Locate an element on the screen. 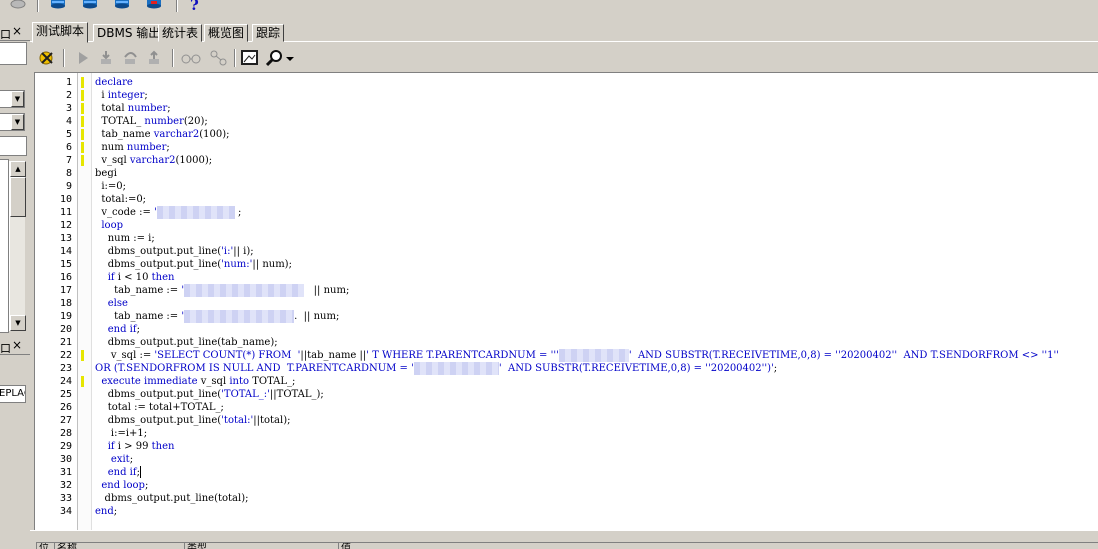 This screenshot has height=549, width=1098. line-number: 31 is located at coordinates (65, 472).